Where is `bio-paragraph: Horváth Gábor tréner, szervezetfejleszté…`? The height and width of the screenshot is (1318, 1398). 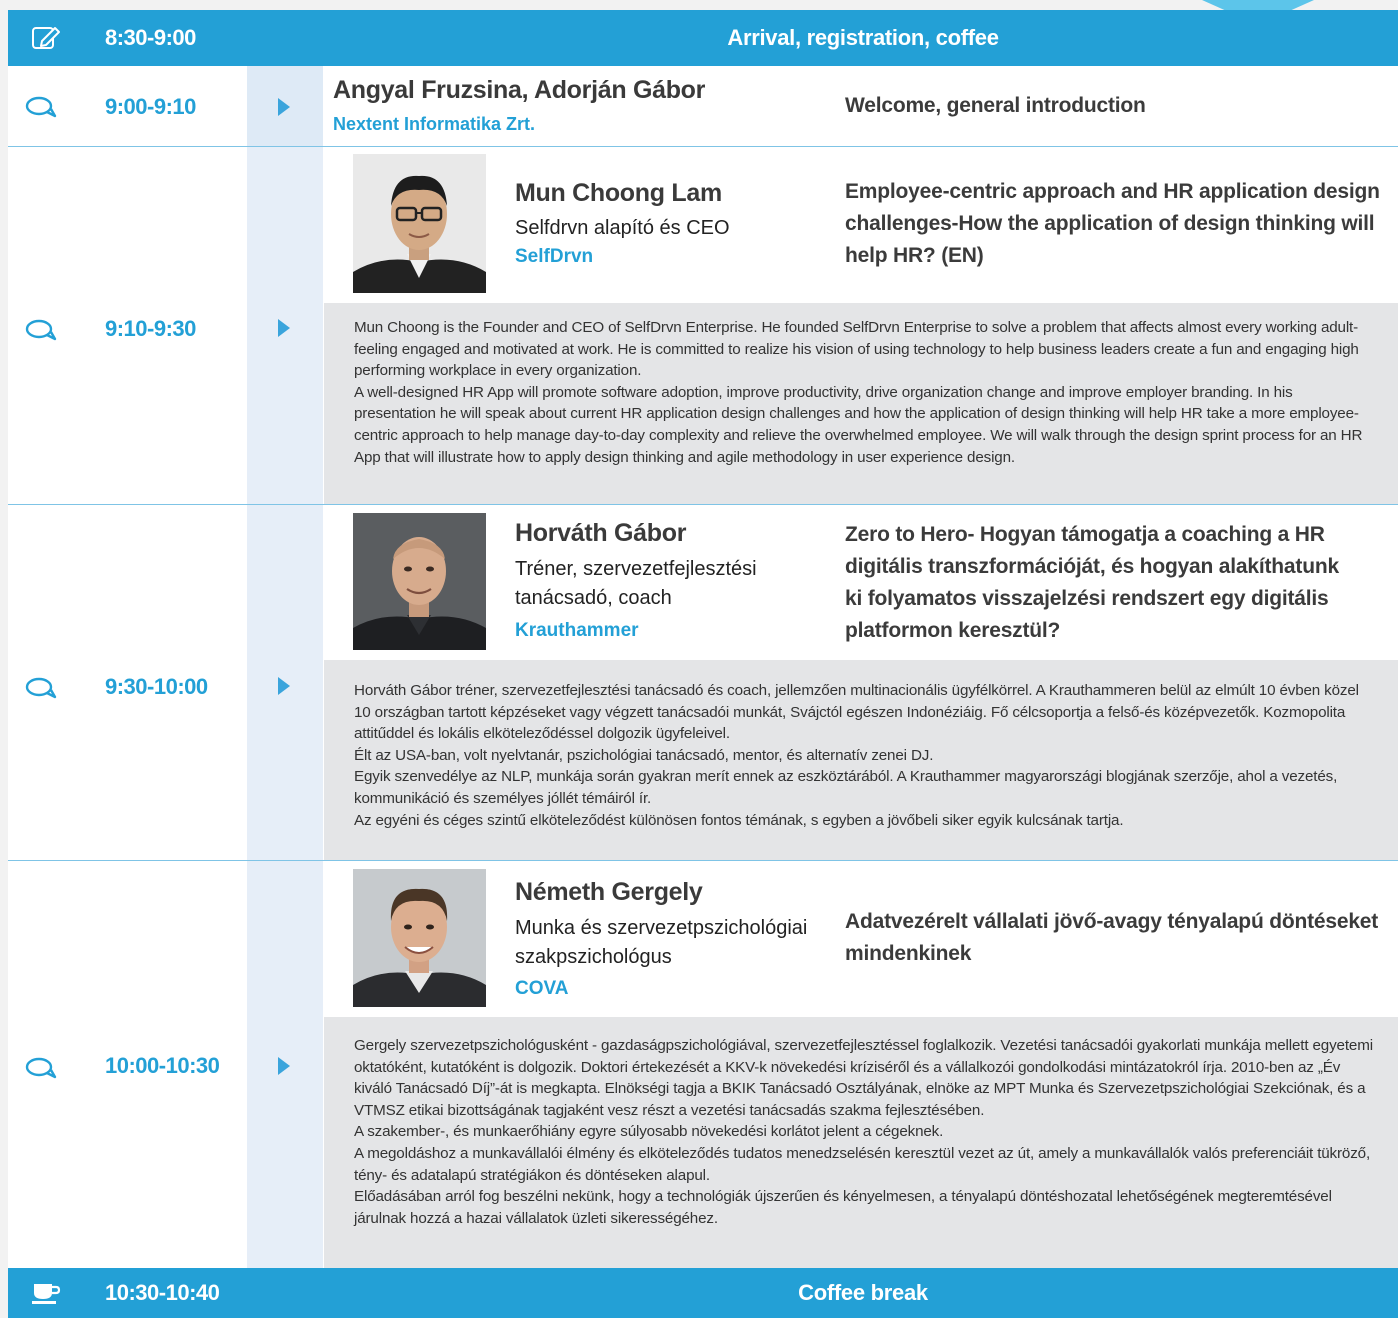
bio-paragraph: Horváth Gábor tréner, szervezetfejleszté… is located at coordinates (856, 712).